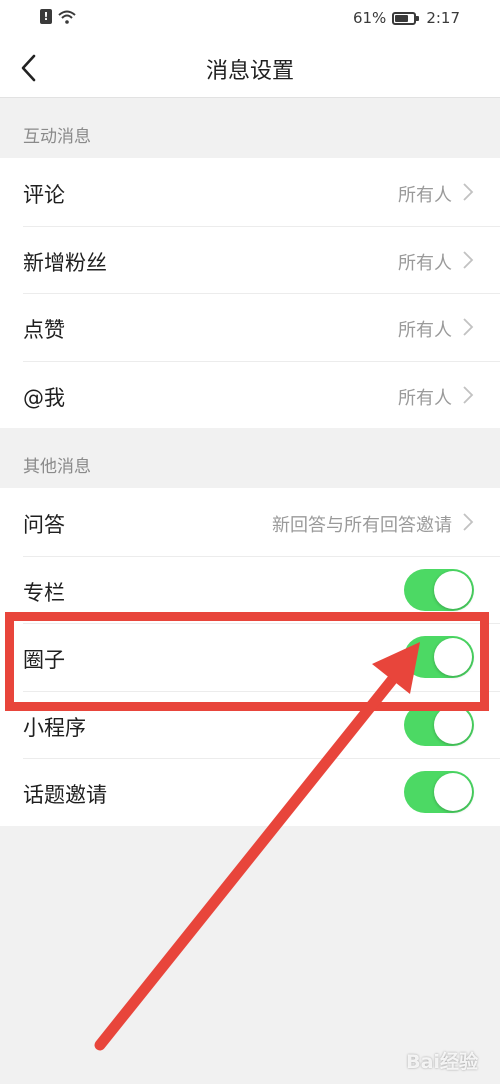 This screenshot has width=500, height=1084. I want to click on wifi-icon, so click(67, 17).